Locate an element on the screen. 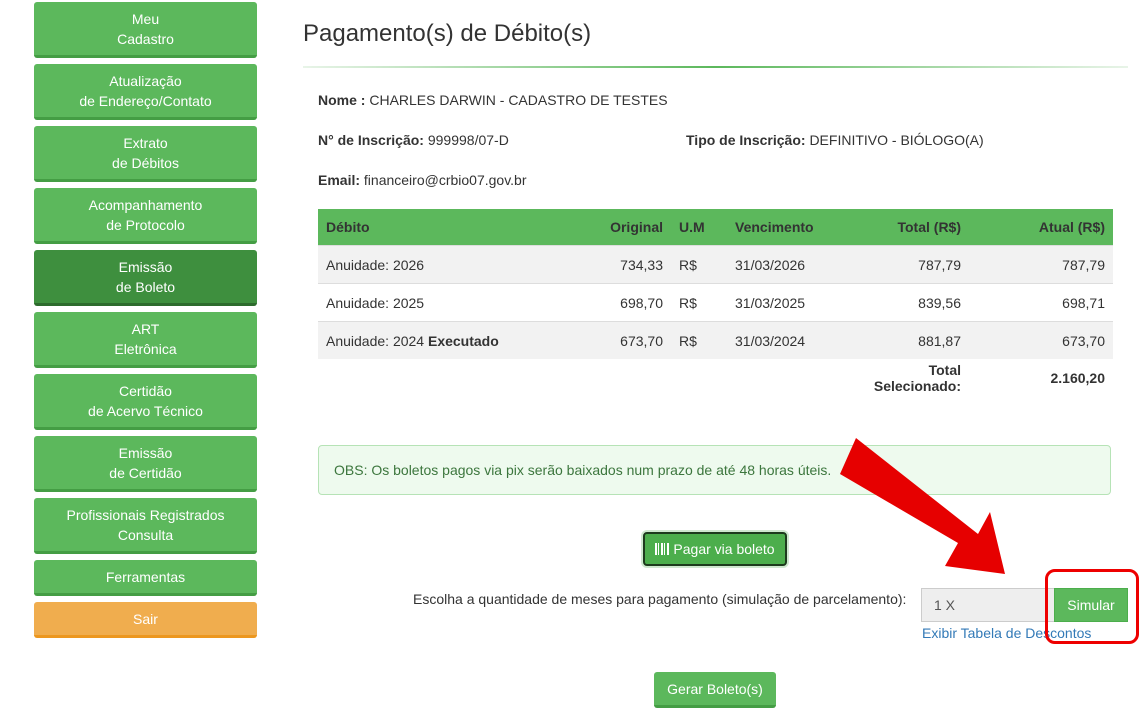  sidebar-item-extrato-debitos: Extrato de Débitos is located at coordinates (145, 154).